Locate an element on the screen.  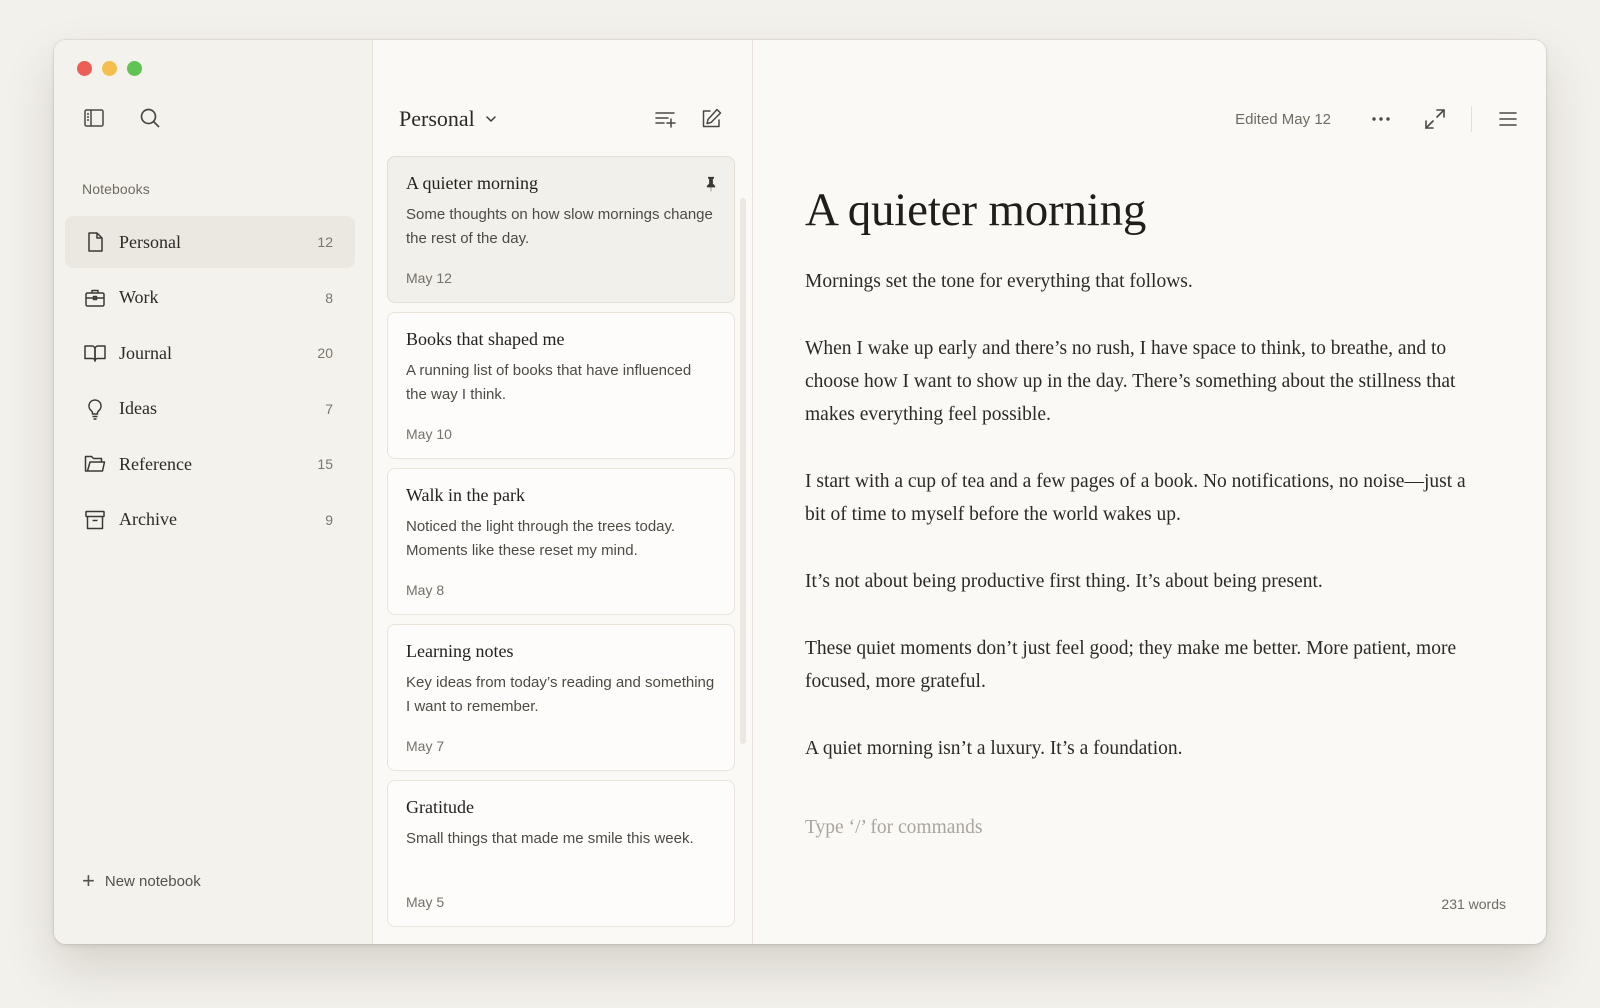
sort-filter-icon is located at coordinates (665, 119).